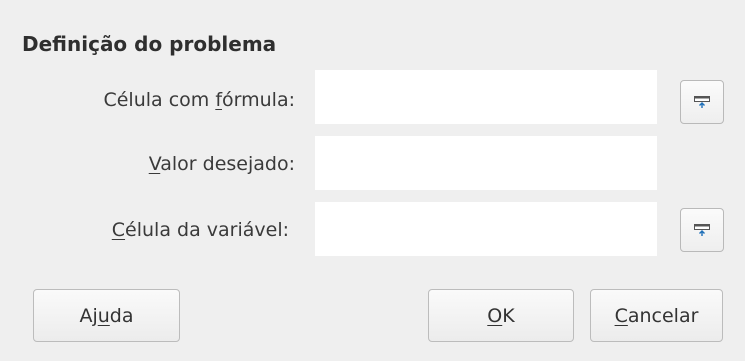 This screenshot has height=361, width=745. Describe the element at coordinates (88, 315) in the screenshot. I see `help-button-pre: Aj` at that location.